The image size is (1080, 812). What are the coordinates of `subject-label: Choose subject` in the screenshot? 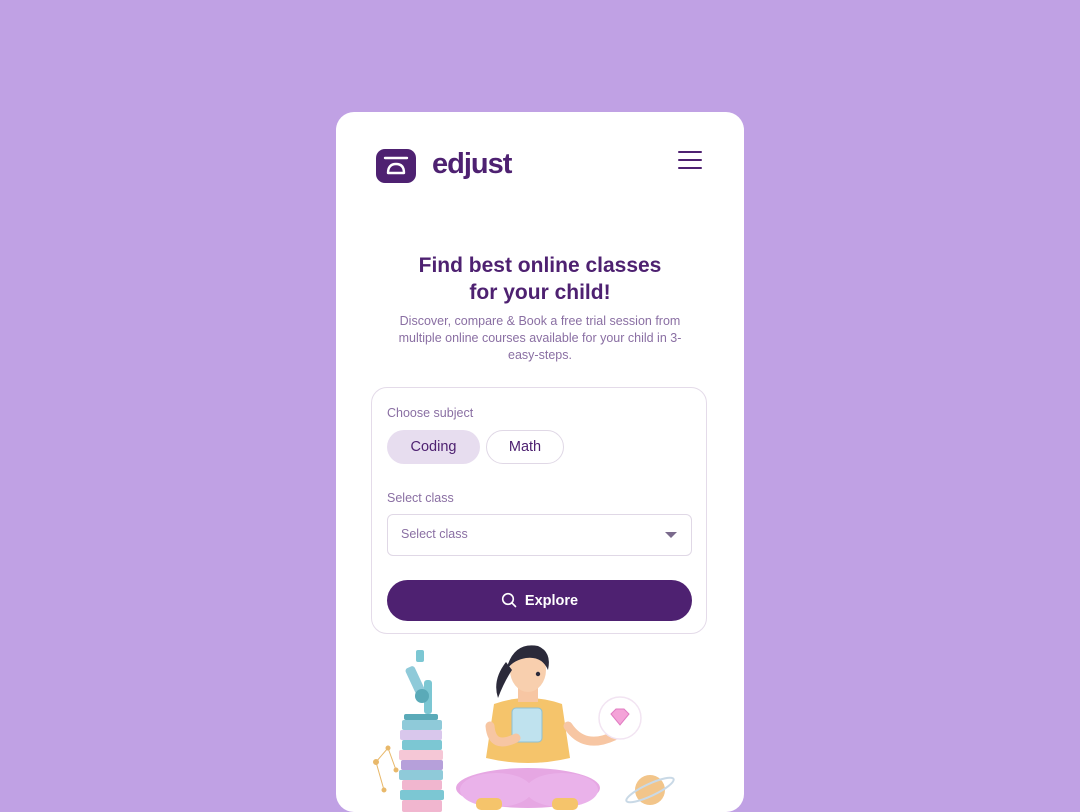 It's located at (430, 413).